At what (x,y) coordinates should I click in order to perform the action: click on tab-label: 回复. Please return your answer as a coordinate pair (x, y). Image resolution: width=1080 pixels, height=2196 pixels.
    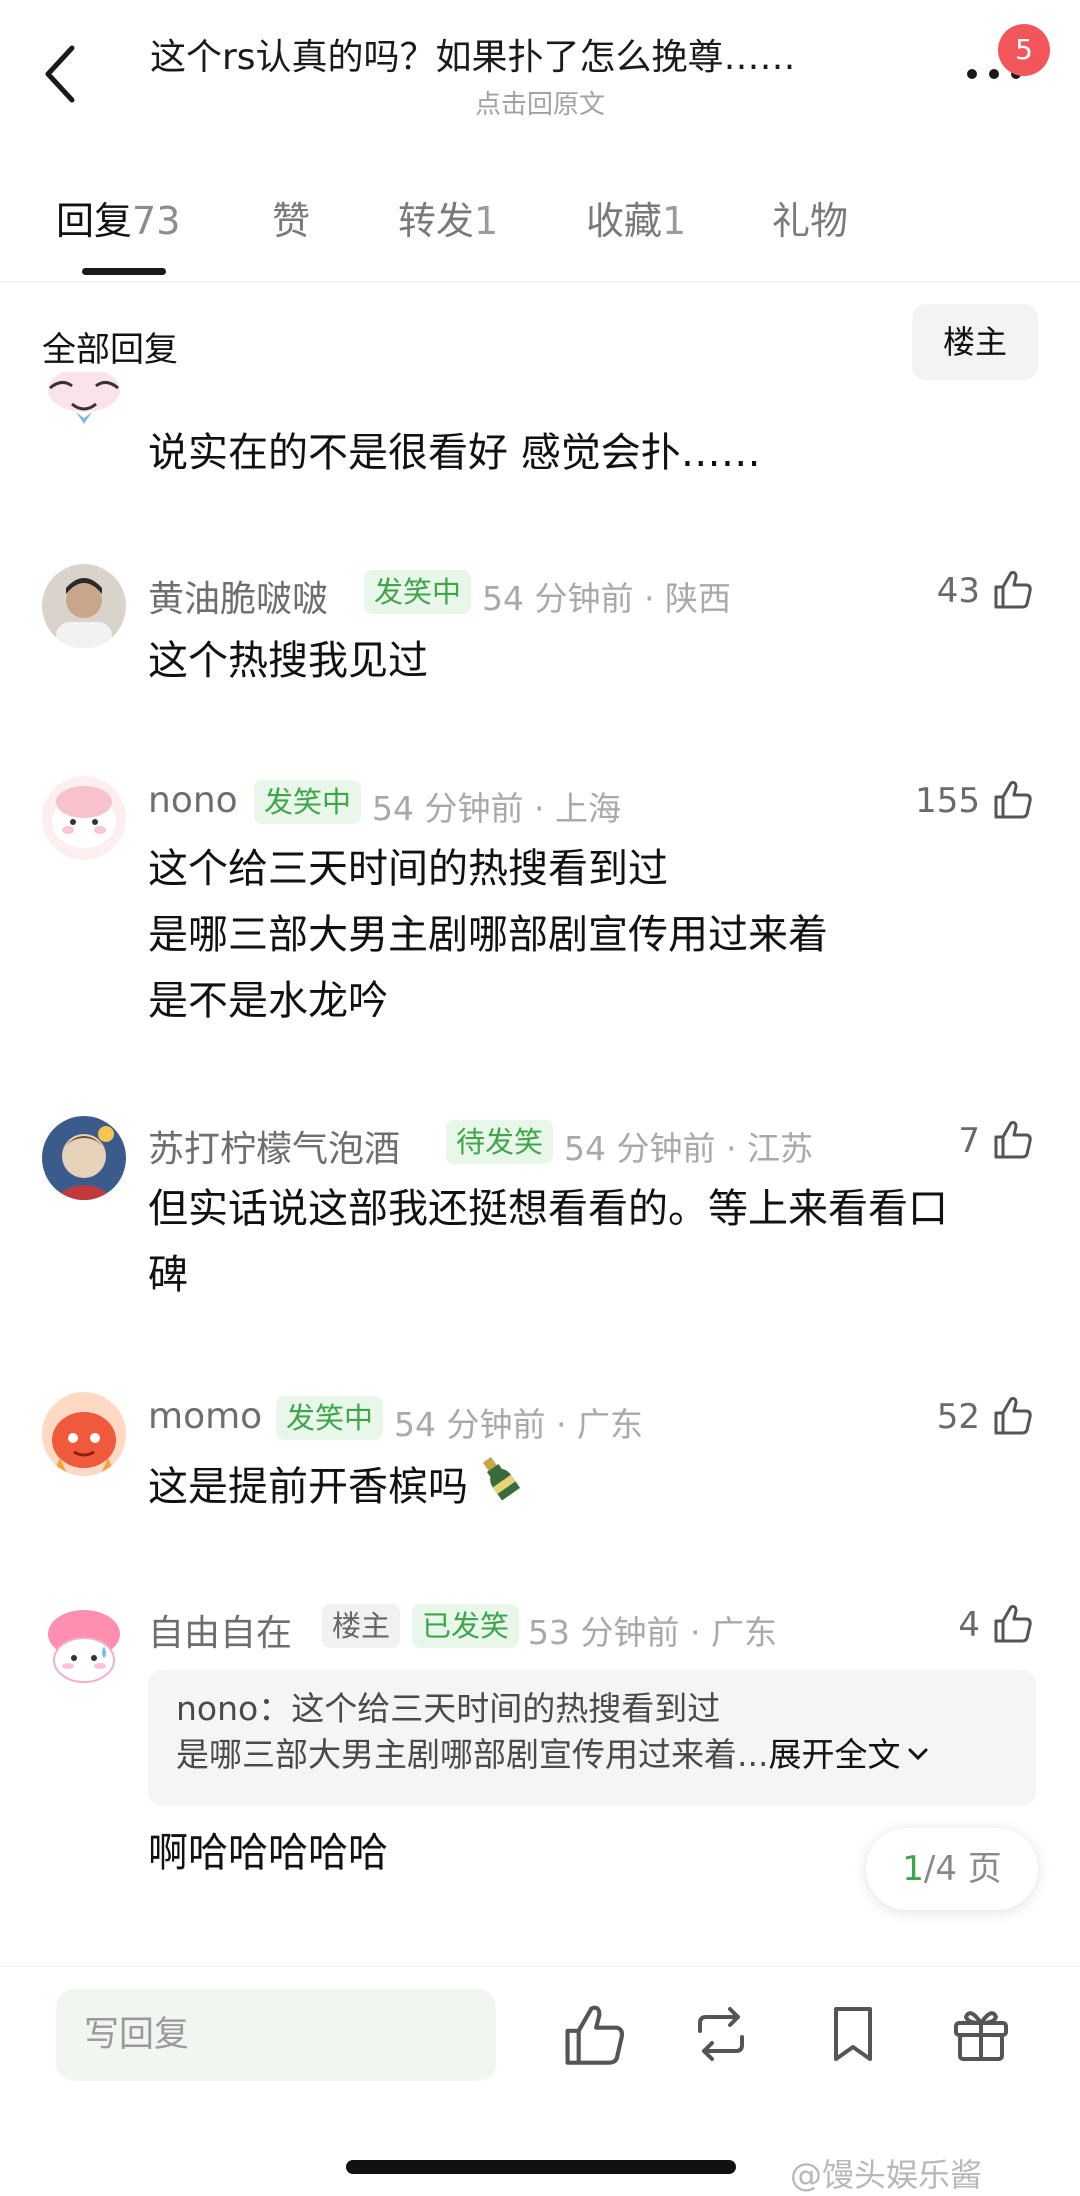
    Looking at the image, I should click on (94, 221).